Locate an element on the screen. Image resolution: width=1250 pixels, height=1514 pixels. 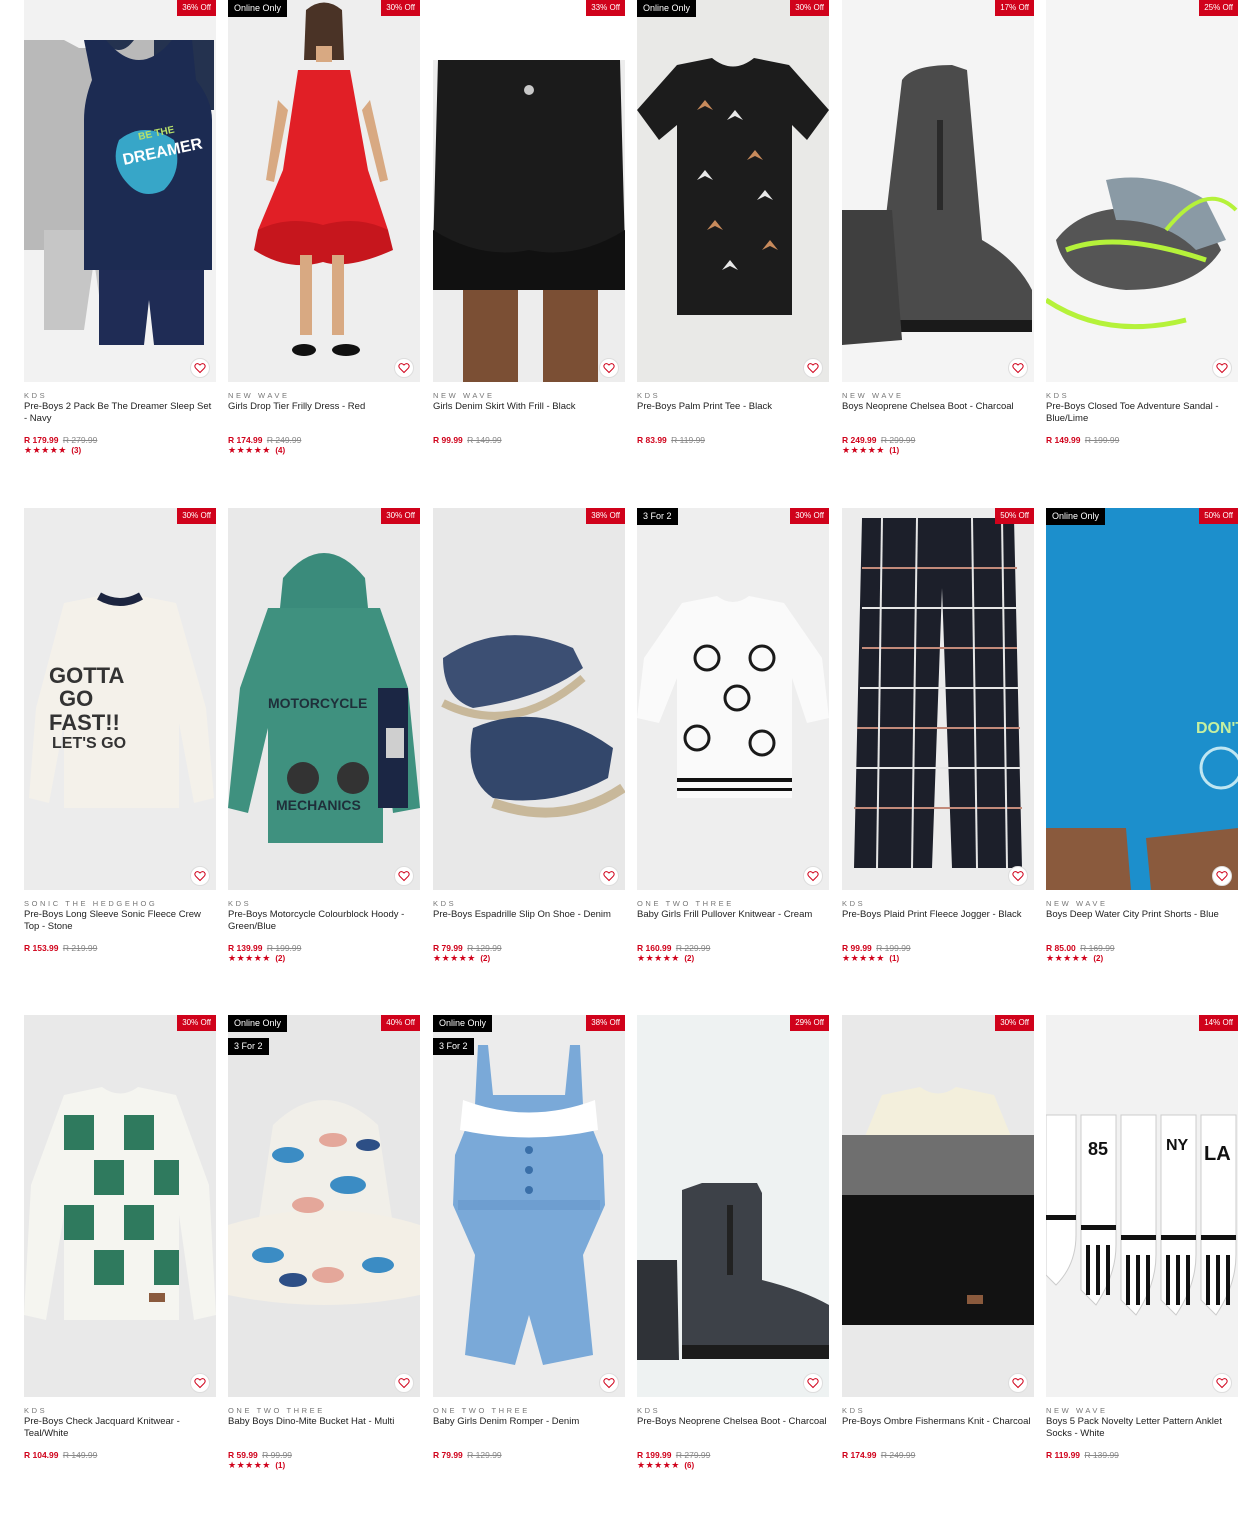
sale-price: R 179.99 is located at coordinates (41, 440).